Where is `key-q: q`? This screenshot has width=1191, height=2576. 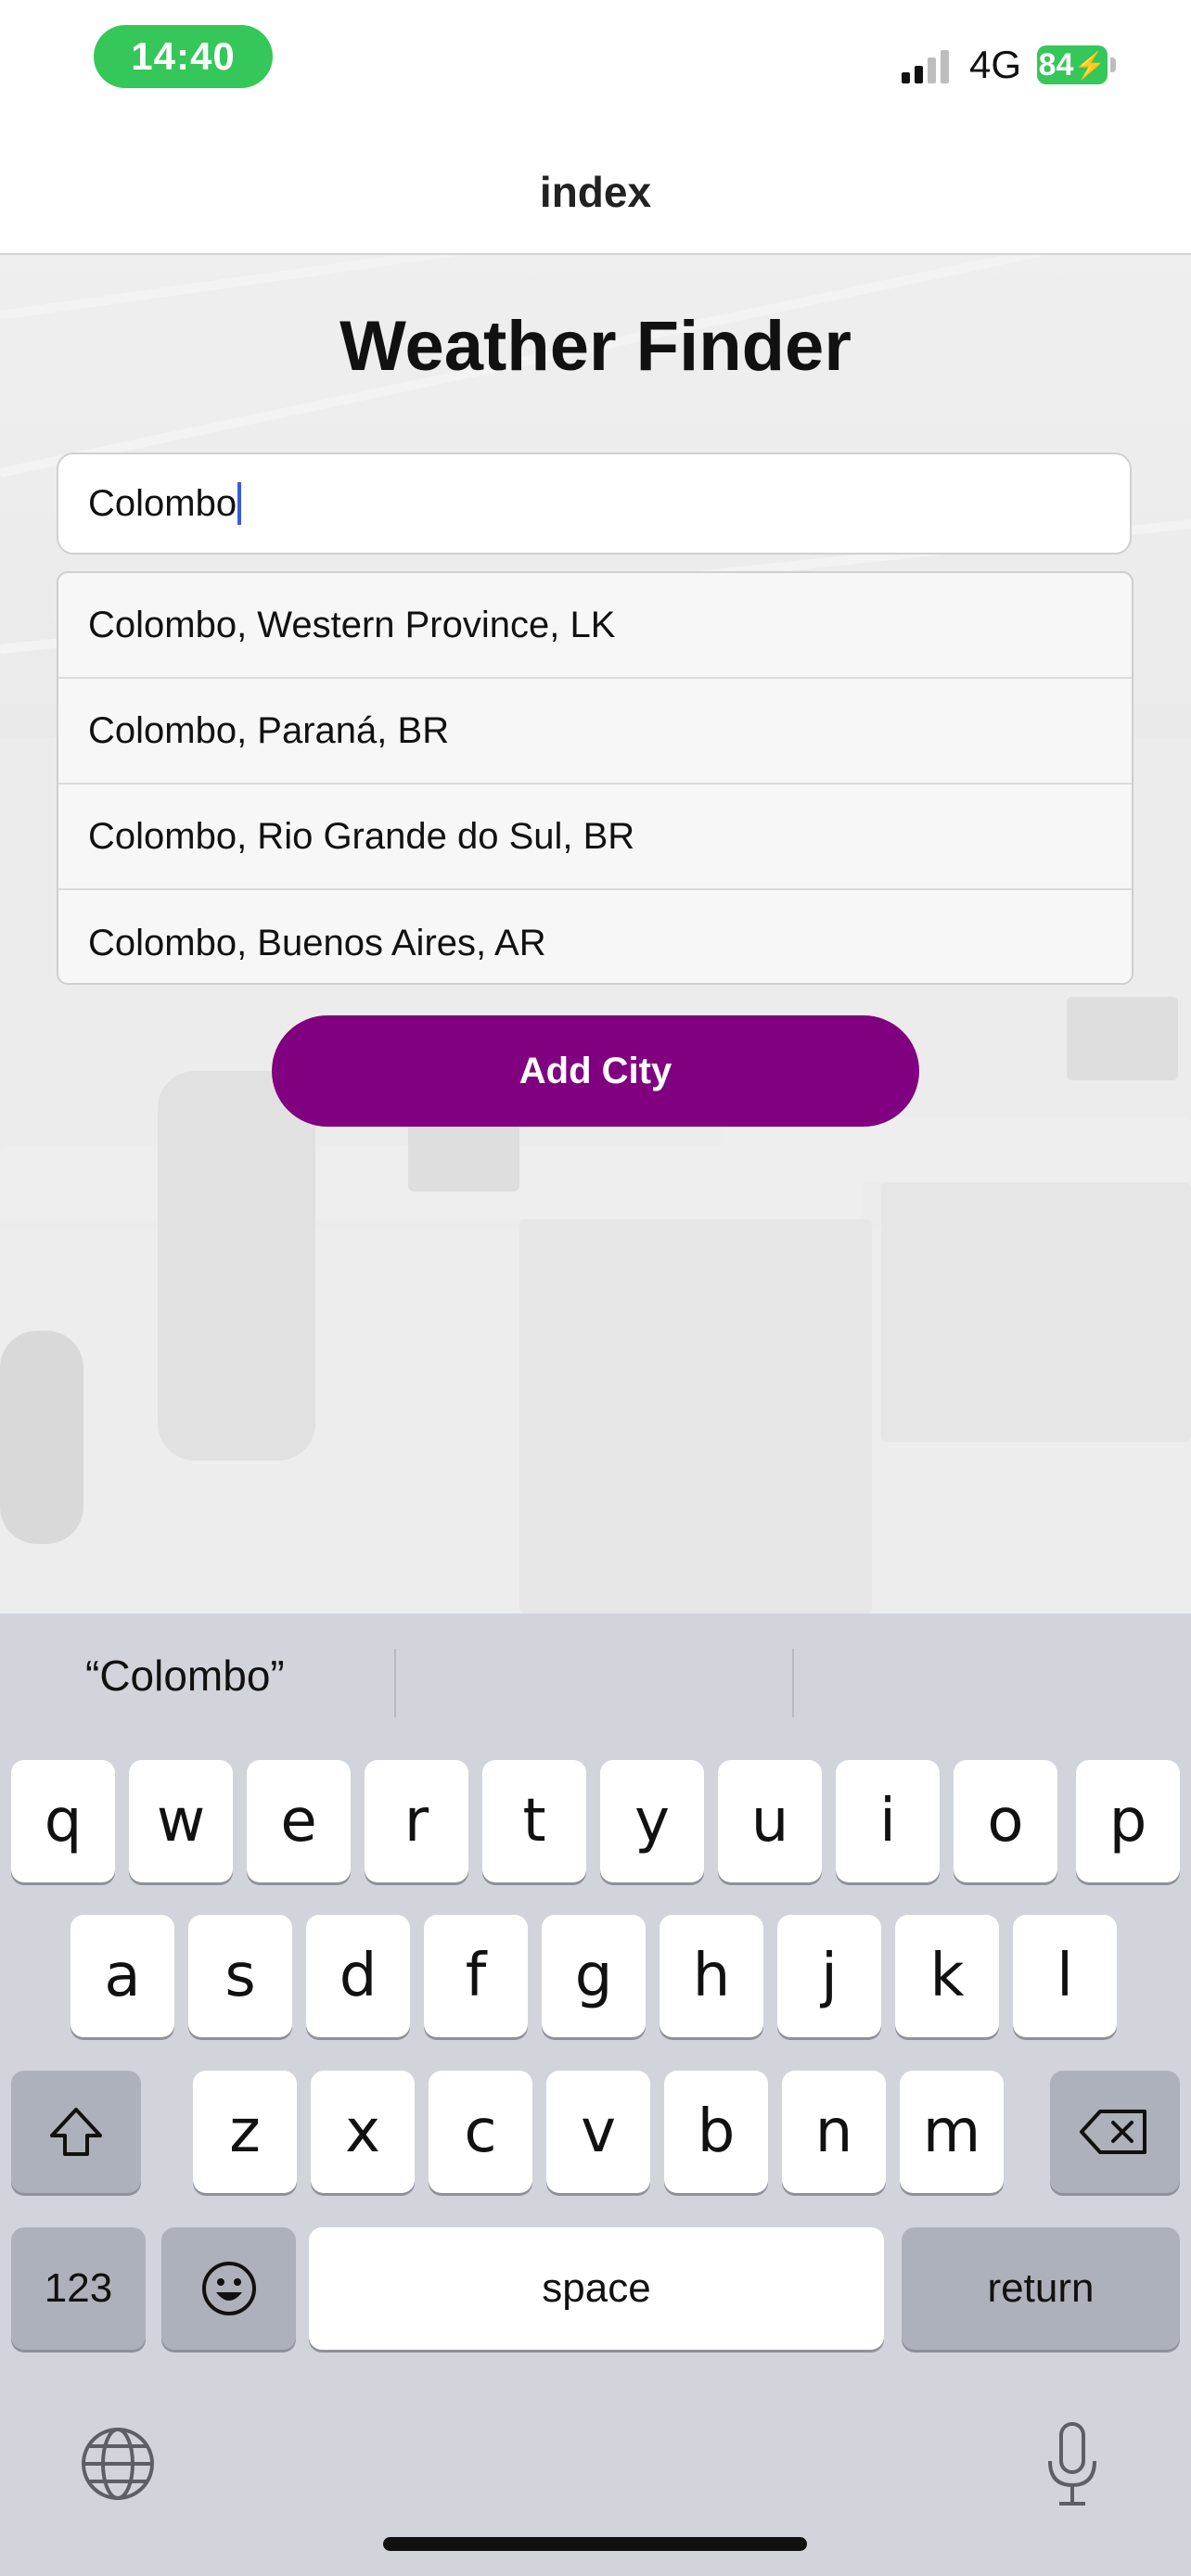 key-q: q is located at coordinates (63, 1821).